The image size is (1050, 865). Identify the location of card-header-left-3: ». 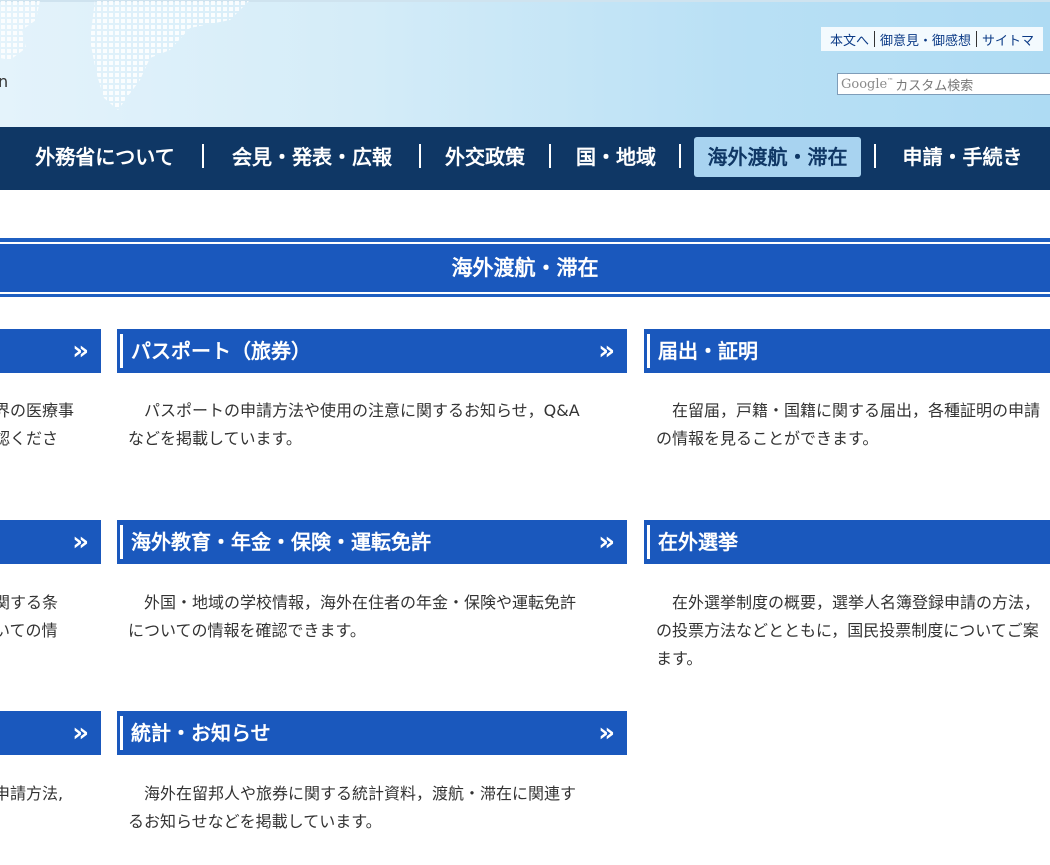
(50, 733).